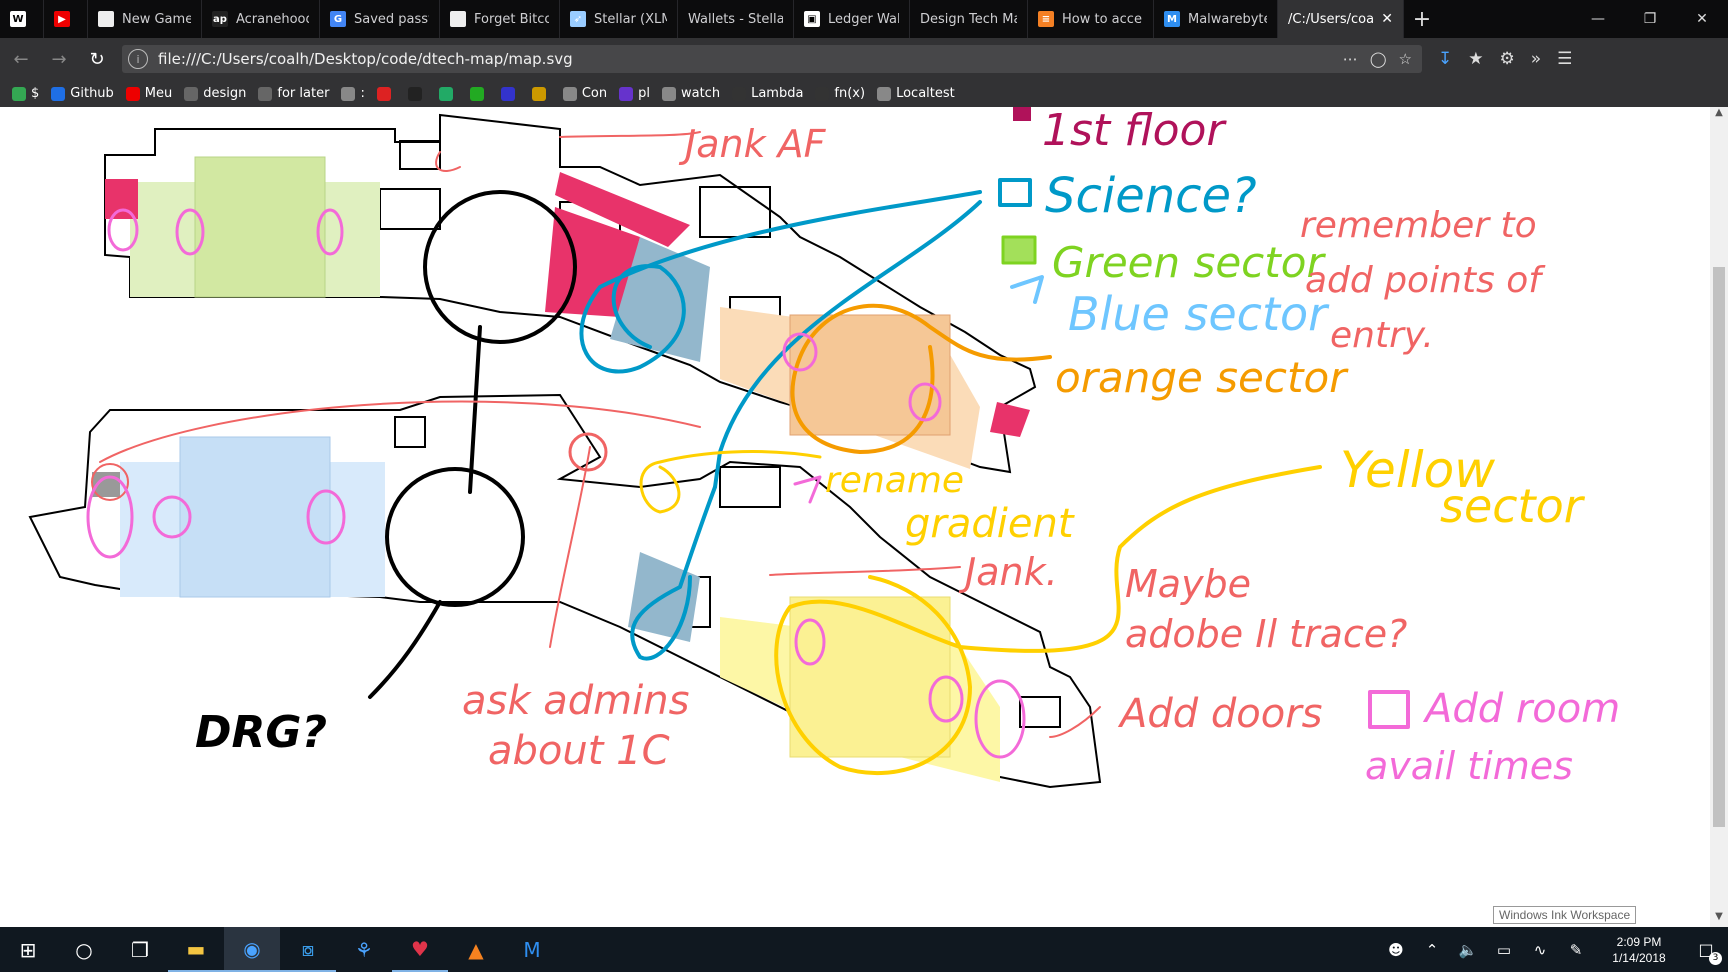  Describe the element at coordinates (28, 949) in the screenshot. I see `windows-start-icon: ⊞` at that location.